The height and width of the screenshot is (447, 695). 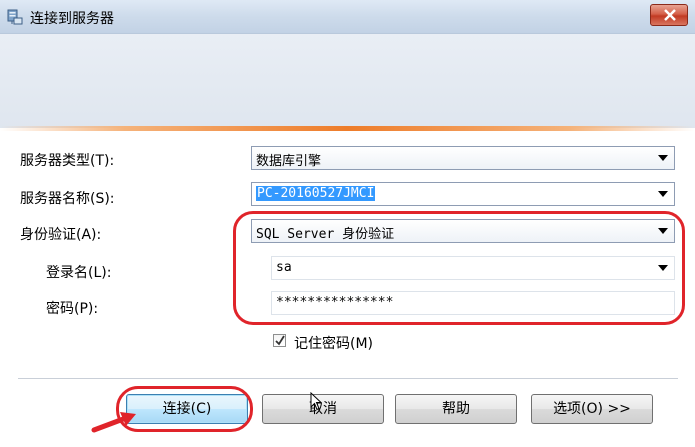 I want to click on server-type-label: 服务器类型(T):, so click(x=67, y=161).